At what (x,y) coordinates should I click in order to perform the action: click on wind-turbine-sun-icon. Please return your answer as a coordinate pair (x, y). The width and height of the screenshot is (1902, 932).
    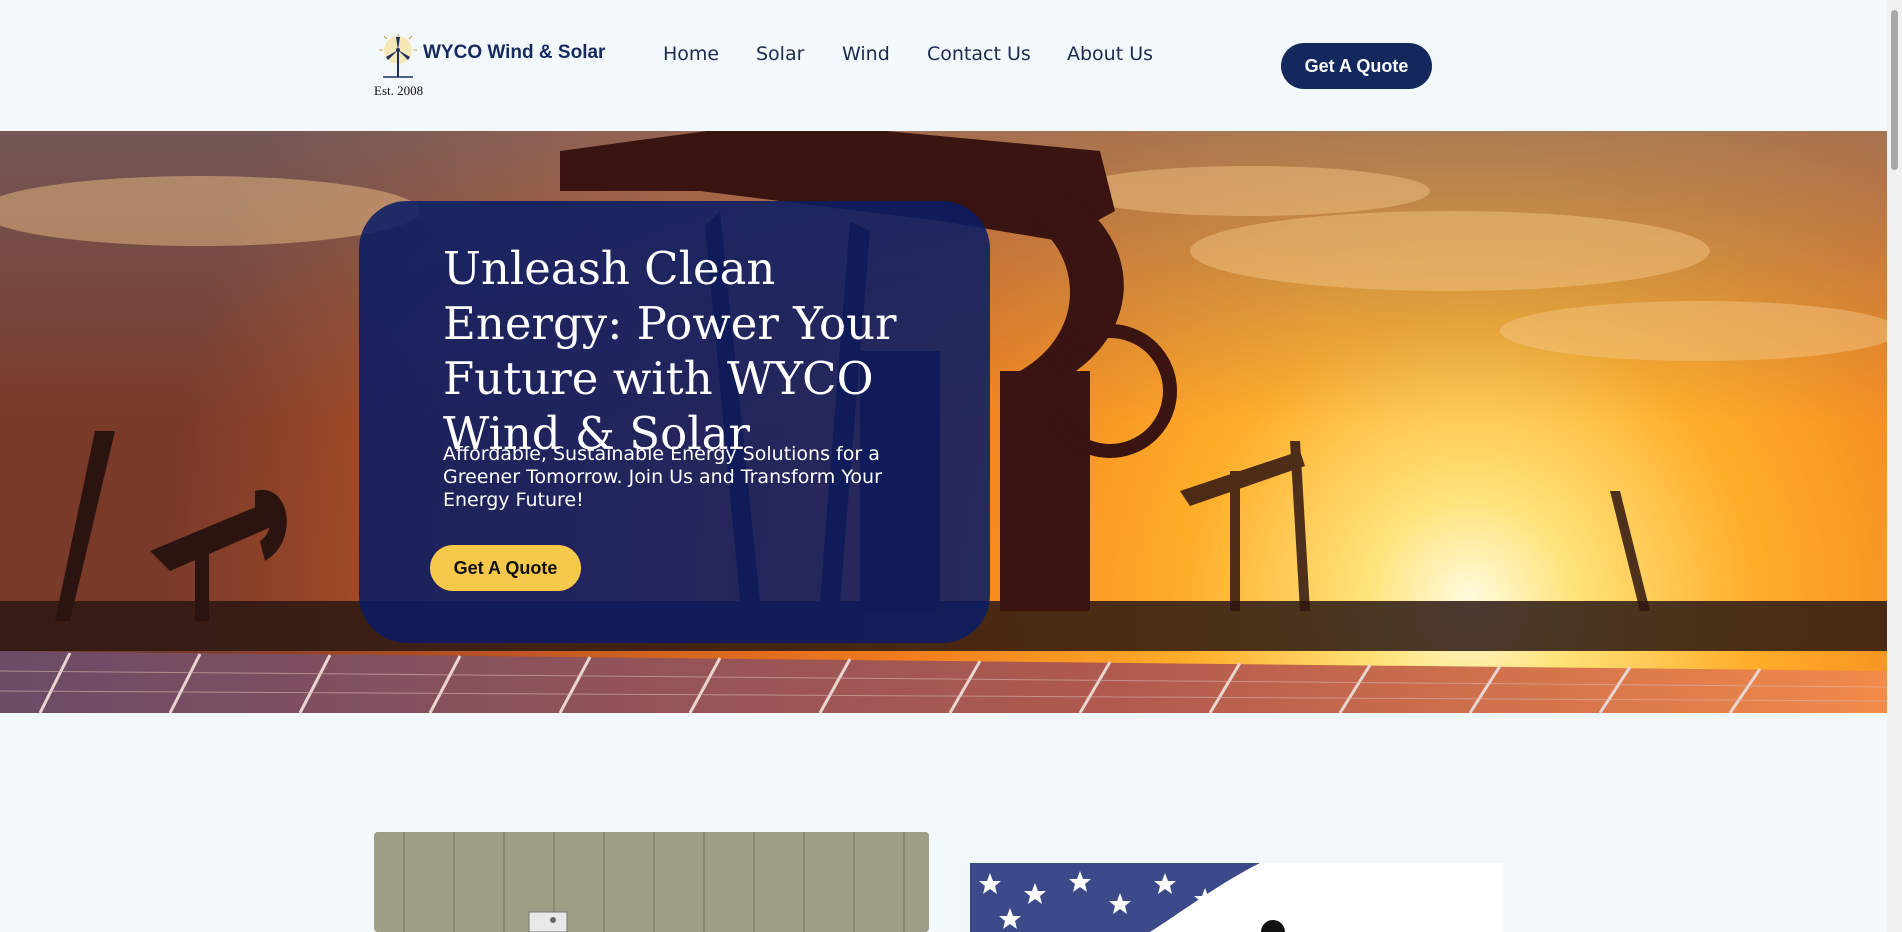
    Looking at the image, I should click on (398, 56).